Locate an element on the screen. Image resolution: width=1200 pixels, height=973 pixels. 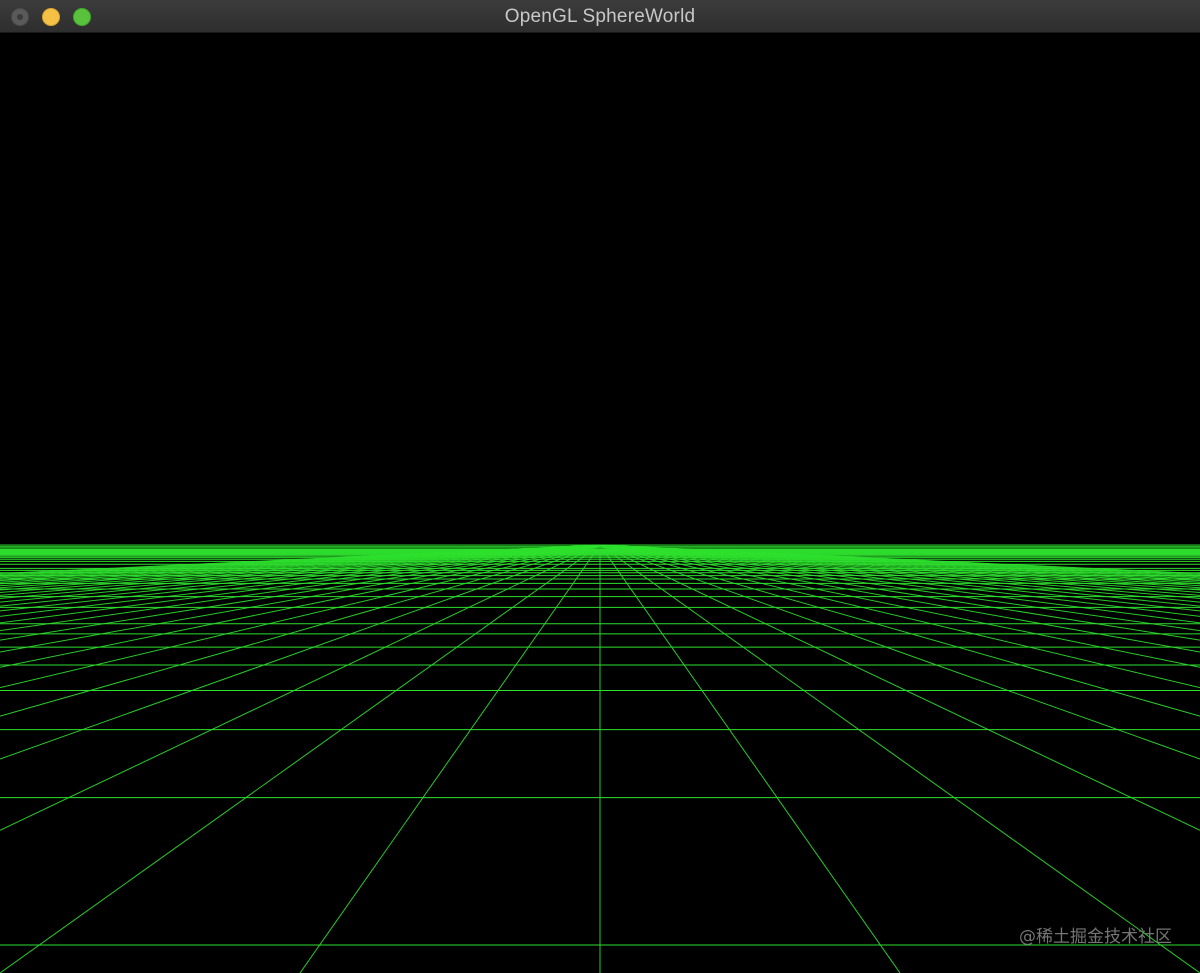
window-title: OpenGL SphereWorld is located at coordinates (600, 16).